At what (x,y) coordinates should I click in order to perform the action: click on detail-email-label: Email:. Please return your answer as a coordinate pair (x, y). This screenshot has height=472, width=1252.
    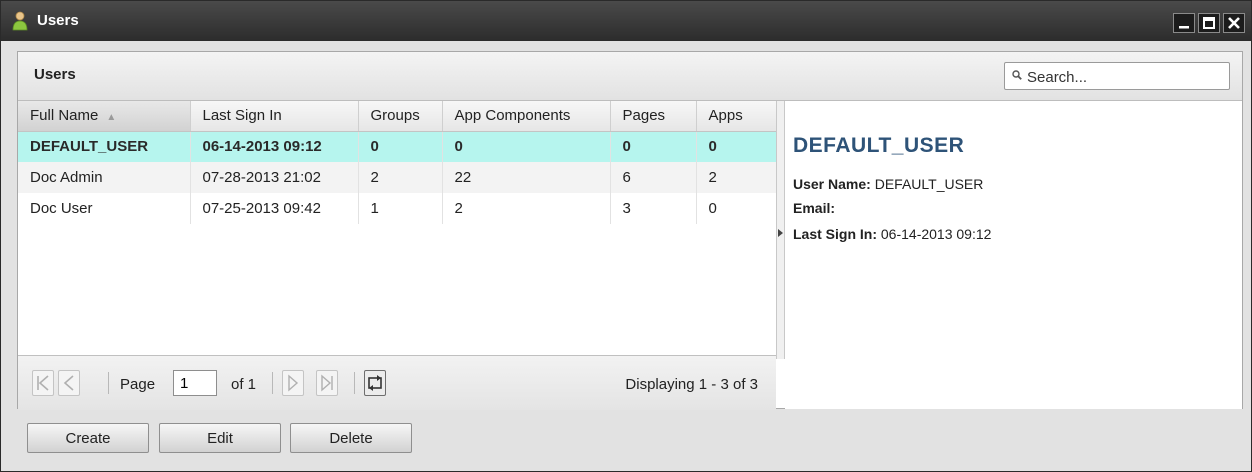
    Looking at the image, I should click on (814, 208).